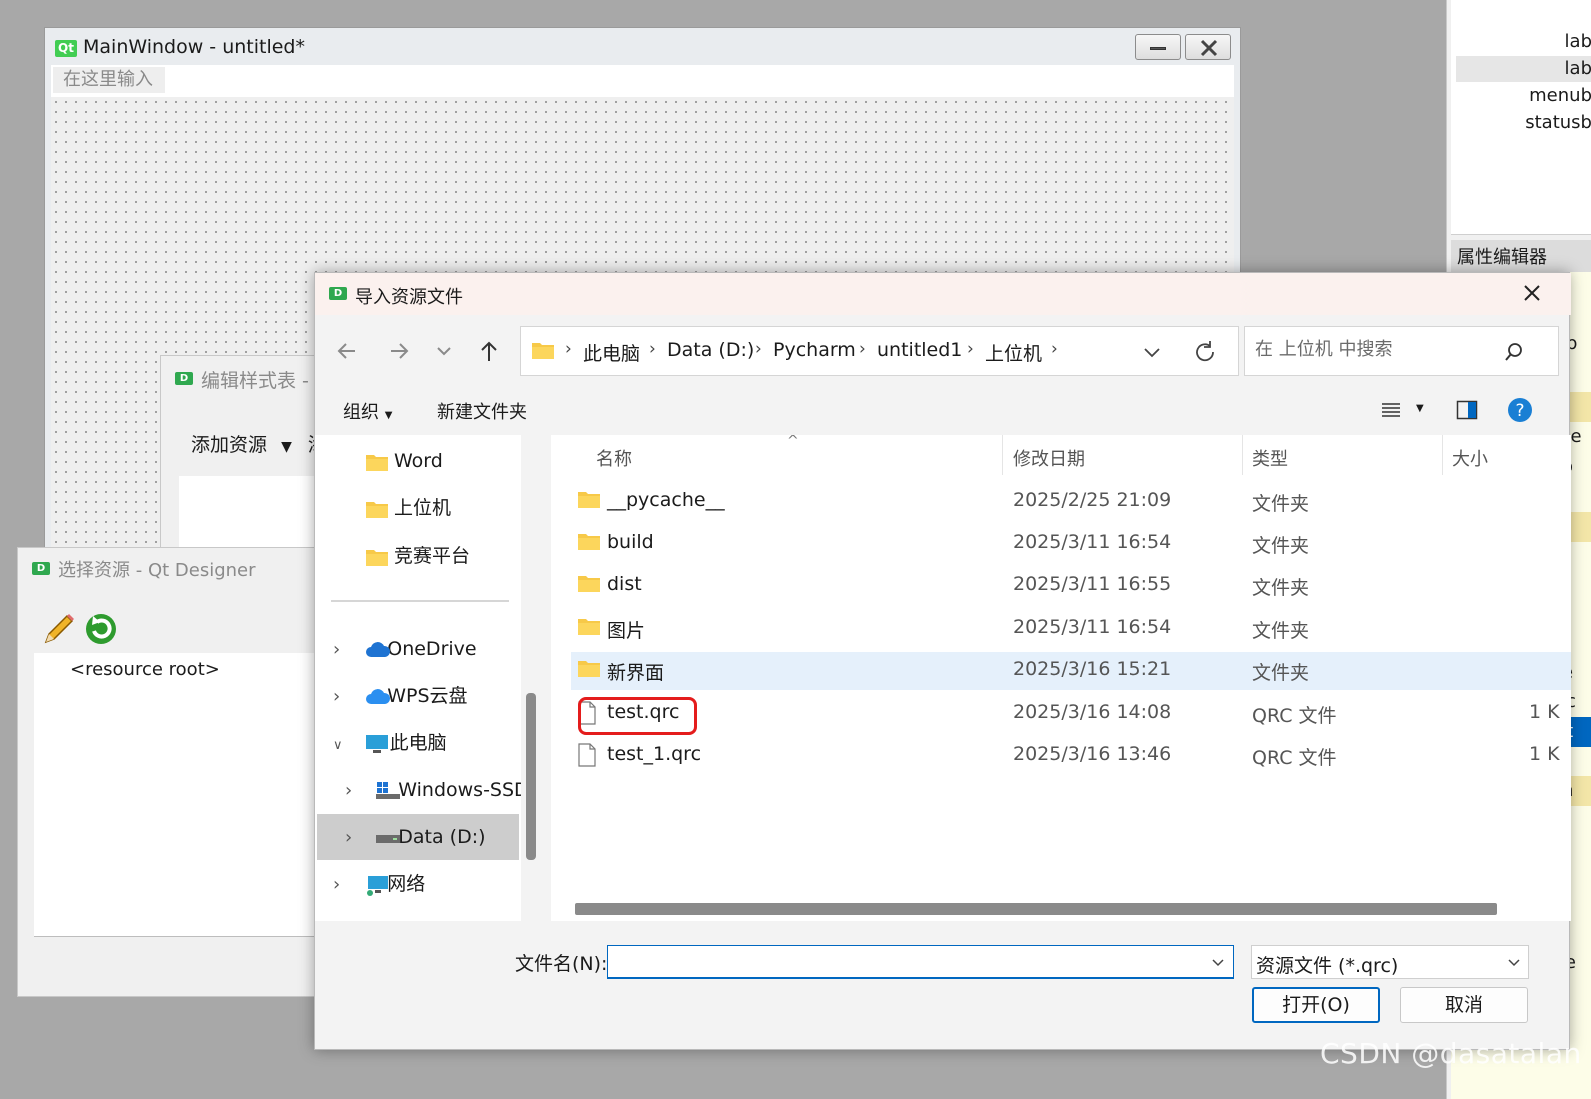 The width and height of the screenshot is (1591, 1099). I want to click on forward-button, so click(399, 351).